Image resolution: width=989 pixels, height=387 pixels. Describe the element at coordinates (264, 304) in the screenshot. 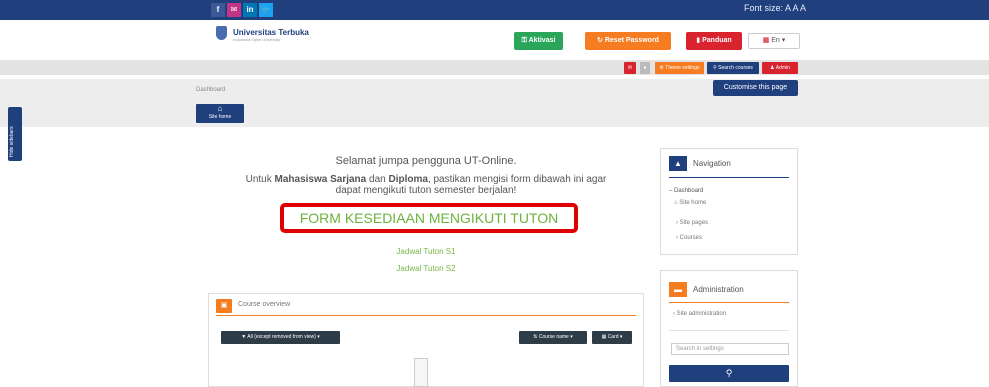

I see `course-overview-title: Course overview` at that location.